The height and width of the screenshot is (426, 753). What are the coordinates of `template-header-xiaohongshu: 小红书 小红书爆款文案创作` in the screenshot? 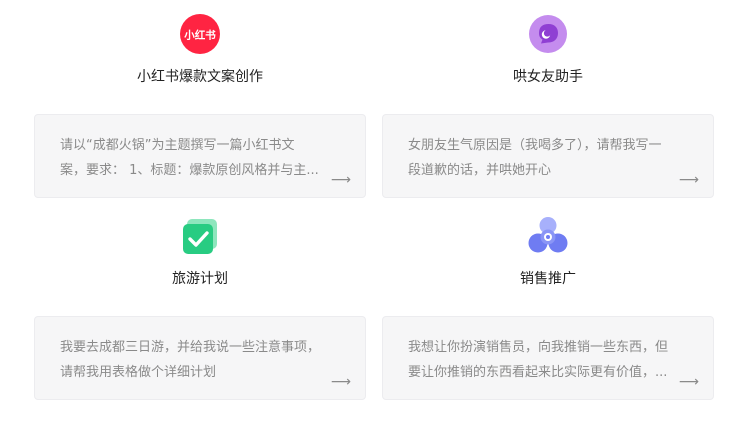 It's located at (200, 50).